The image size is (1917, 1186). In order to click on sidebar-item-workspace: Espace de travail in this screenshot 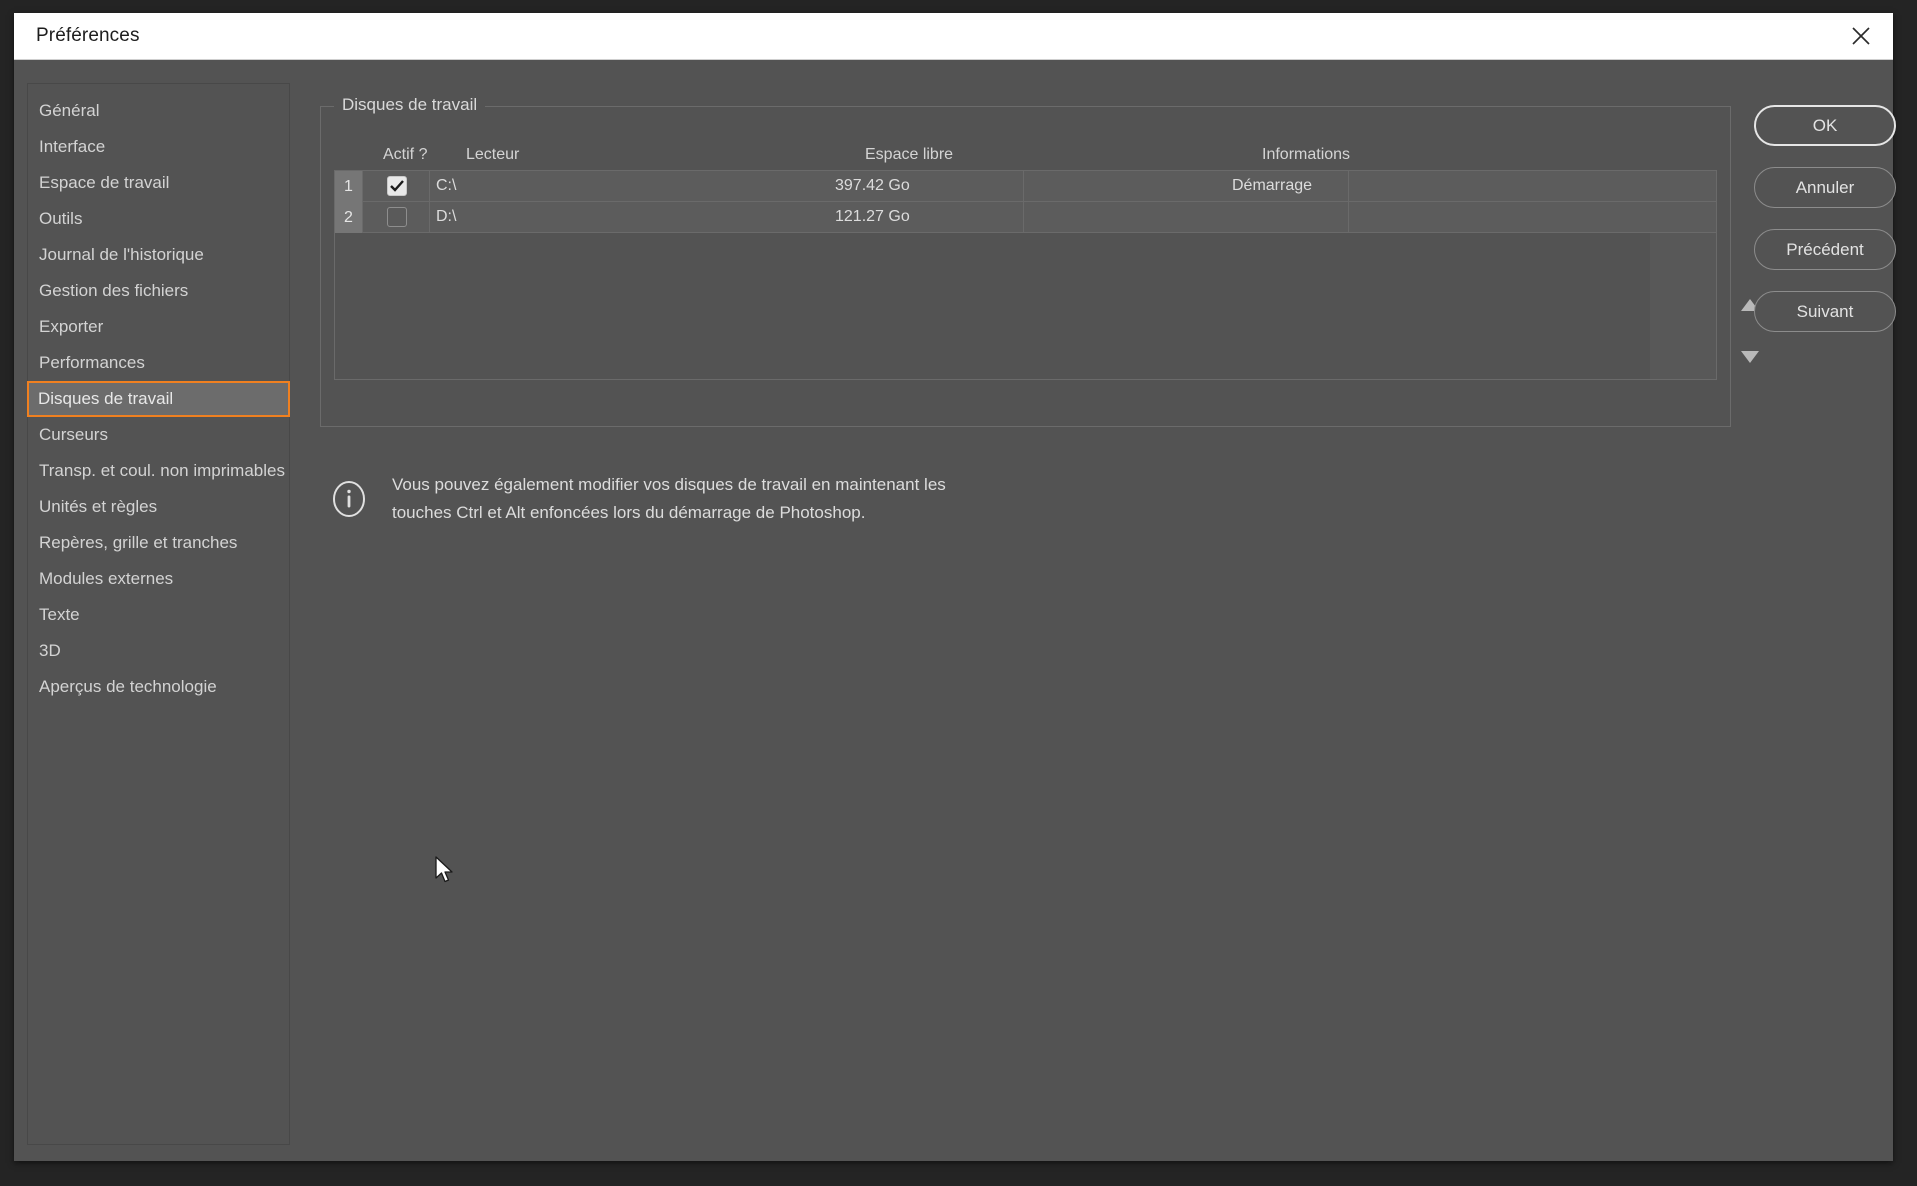, I will do `click(158, 183)`.